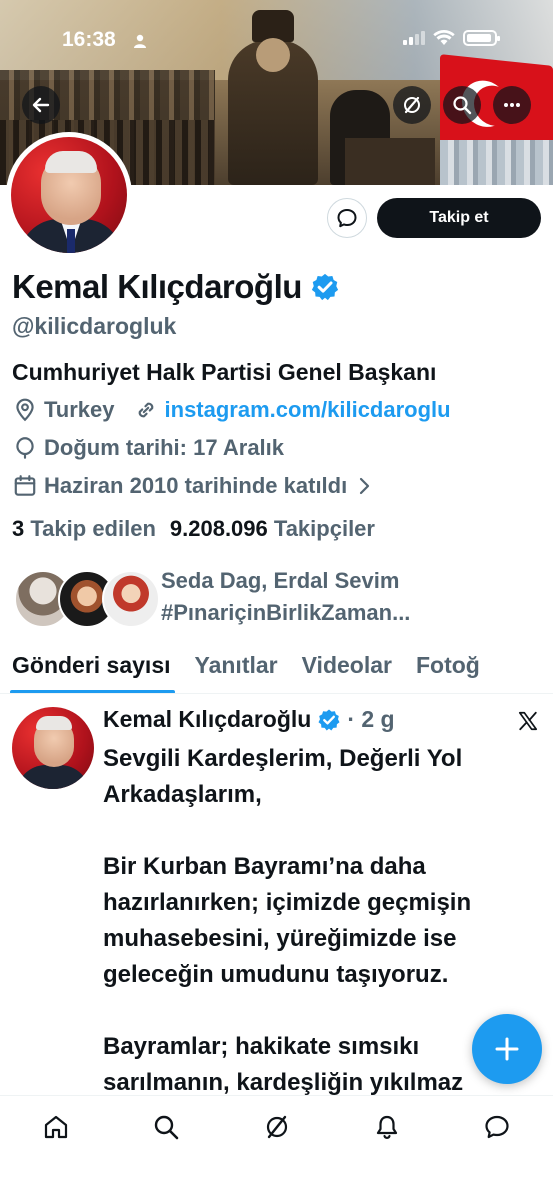 This screenshot has width=553, height=1200. I want to click on profile-name-row: Kemal Kılıçdaroğlu, so click(176, 287).